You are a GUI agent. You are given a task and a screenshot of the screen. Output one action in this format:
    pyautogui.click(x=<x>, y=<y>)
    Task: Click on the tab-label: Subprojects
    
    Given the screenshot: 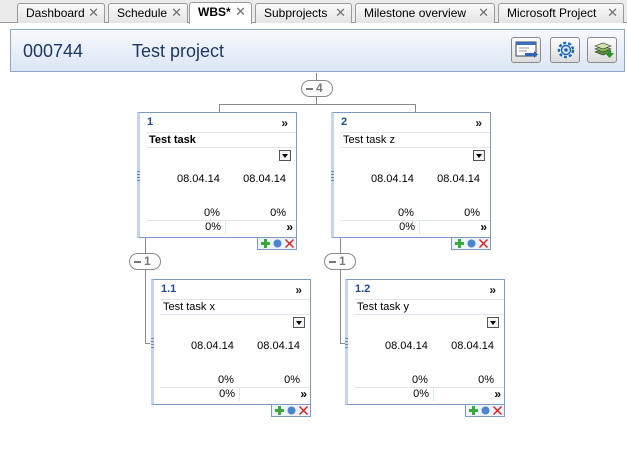 What is the action you would take?
    pyautogui.click(x=296, y=13)
    